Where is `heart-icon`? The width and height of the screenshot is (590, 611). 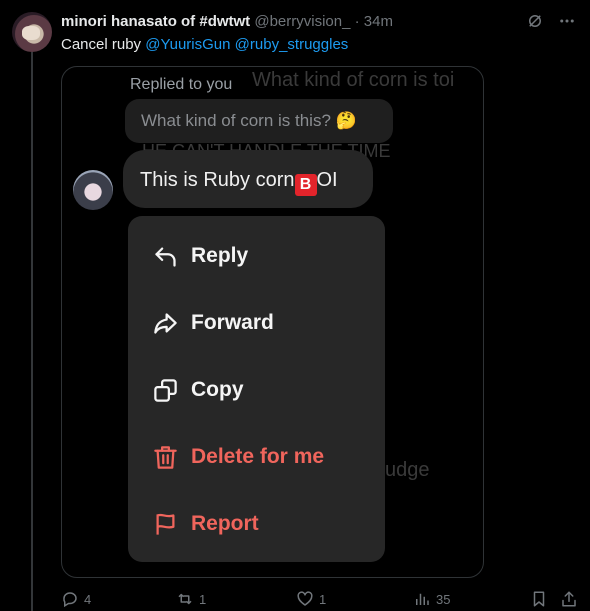 heart-icon is located at coordinates (305, 598).